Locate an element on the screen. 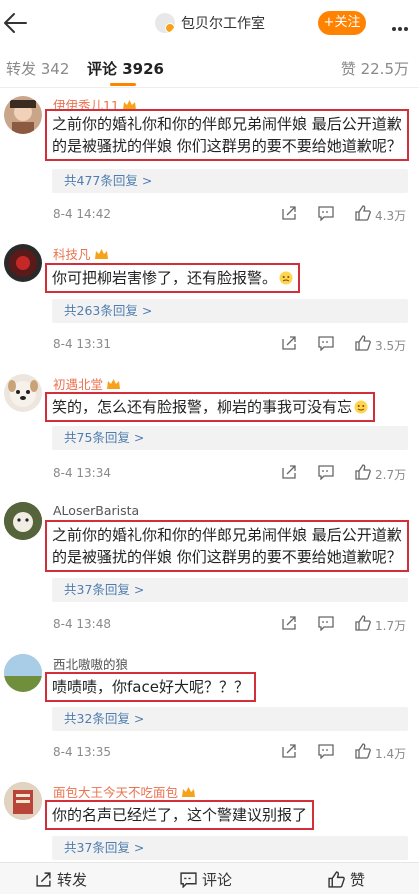  comment-username: 西北嗷嗷的狼 is located at coordinates (90, 663).